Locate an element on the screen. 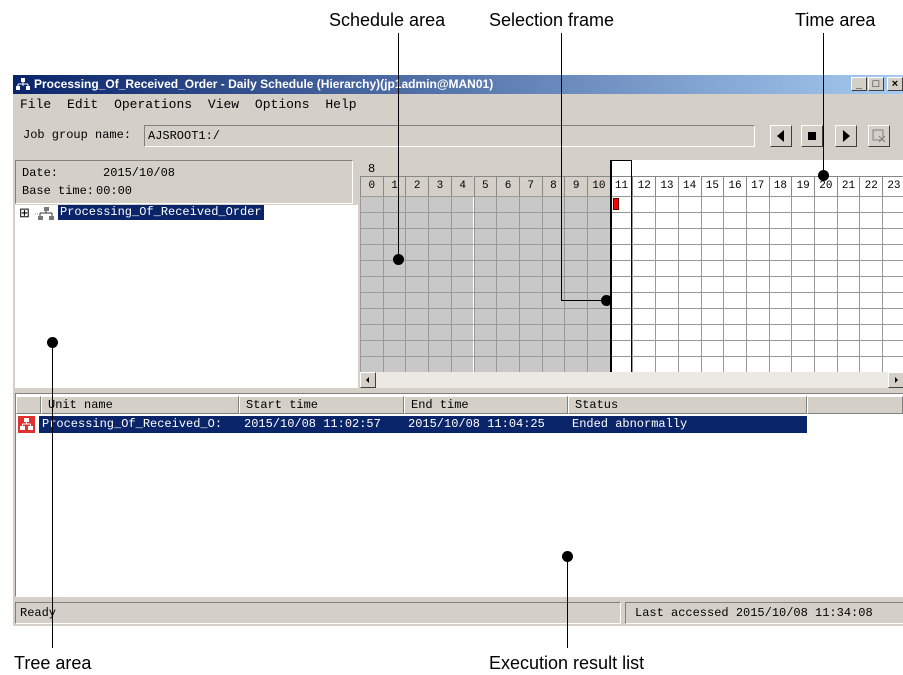 The height and width of the screenshot is (675, 903). time-area-callout: Time area is located at coordinates (835, 20).